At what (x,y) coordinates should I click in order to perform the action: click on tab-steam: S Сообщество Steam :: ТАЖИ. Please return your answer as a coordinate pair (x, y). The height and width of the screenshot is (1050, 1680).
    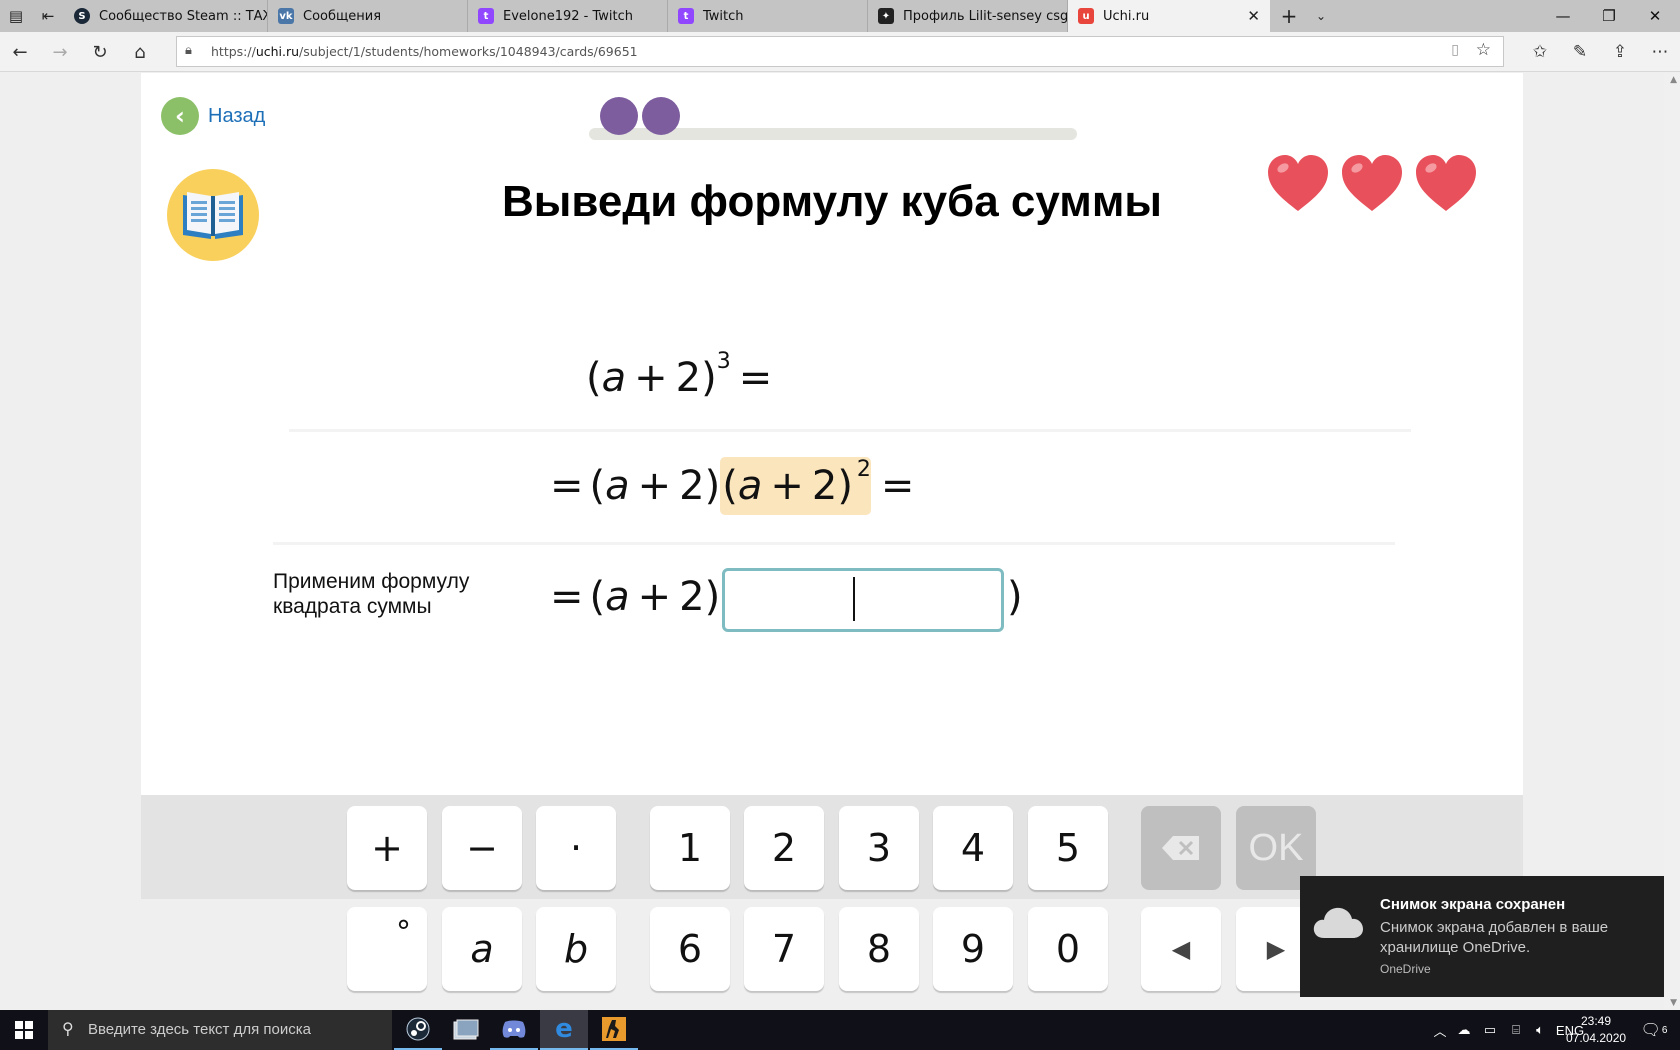
    Looking at the image, I should click on (166, 16).